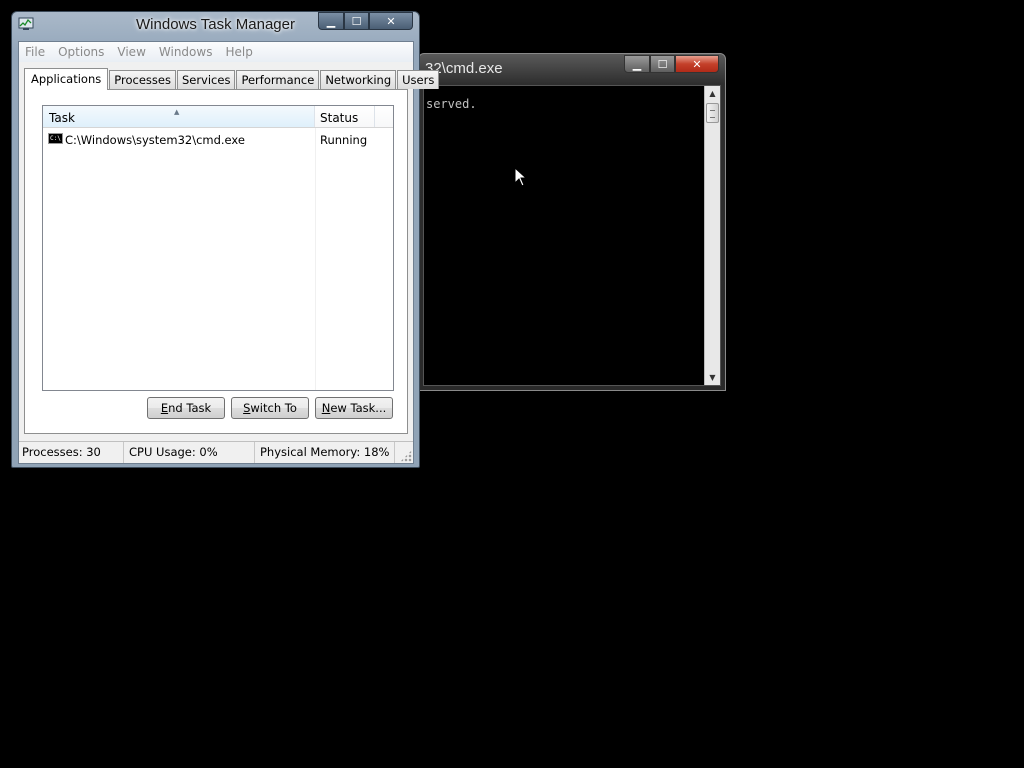 The height and width of the screenshot is (768, 1024). Describe the element at coordinates (712, 113) in the screenshot. I see `scroll-thumb` at that location.